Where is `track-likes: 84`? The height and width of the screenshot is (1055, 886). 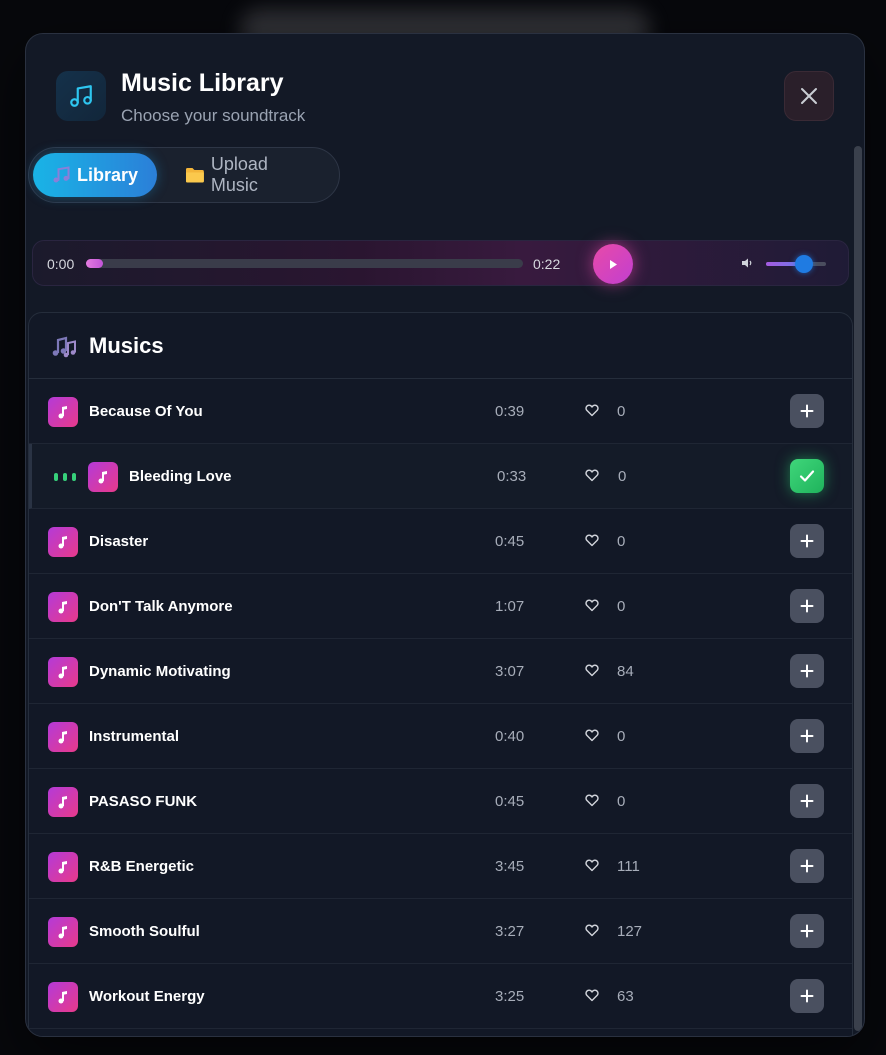 track-likes: 84 is located at coordinates (625, 671).